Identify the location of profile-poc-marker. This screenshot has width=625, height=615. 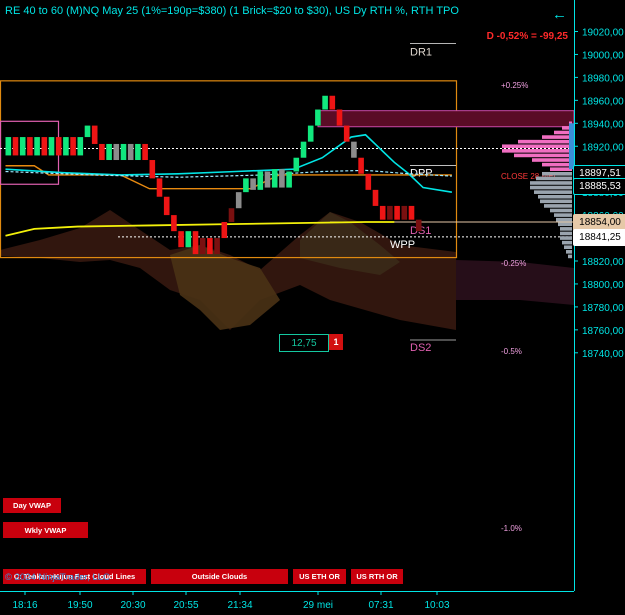
(571, 146).